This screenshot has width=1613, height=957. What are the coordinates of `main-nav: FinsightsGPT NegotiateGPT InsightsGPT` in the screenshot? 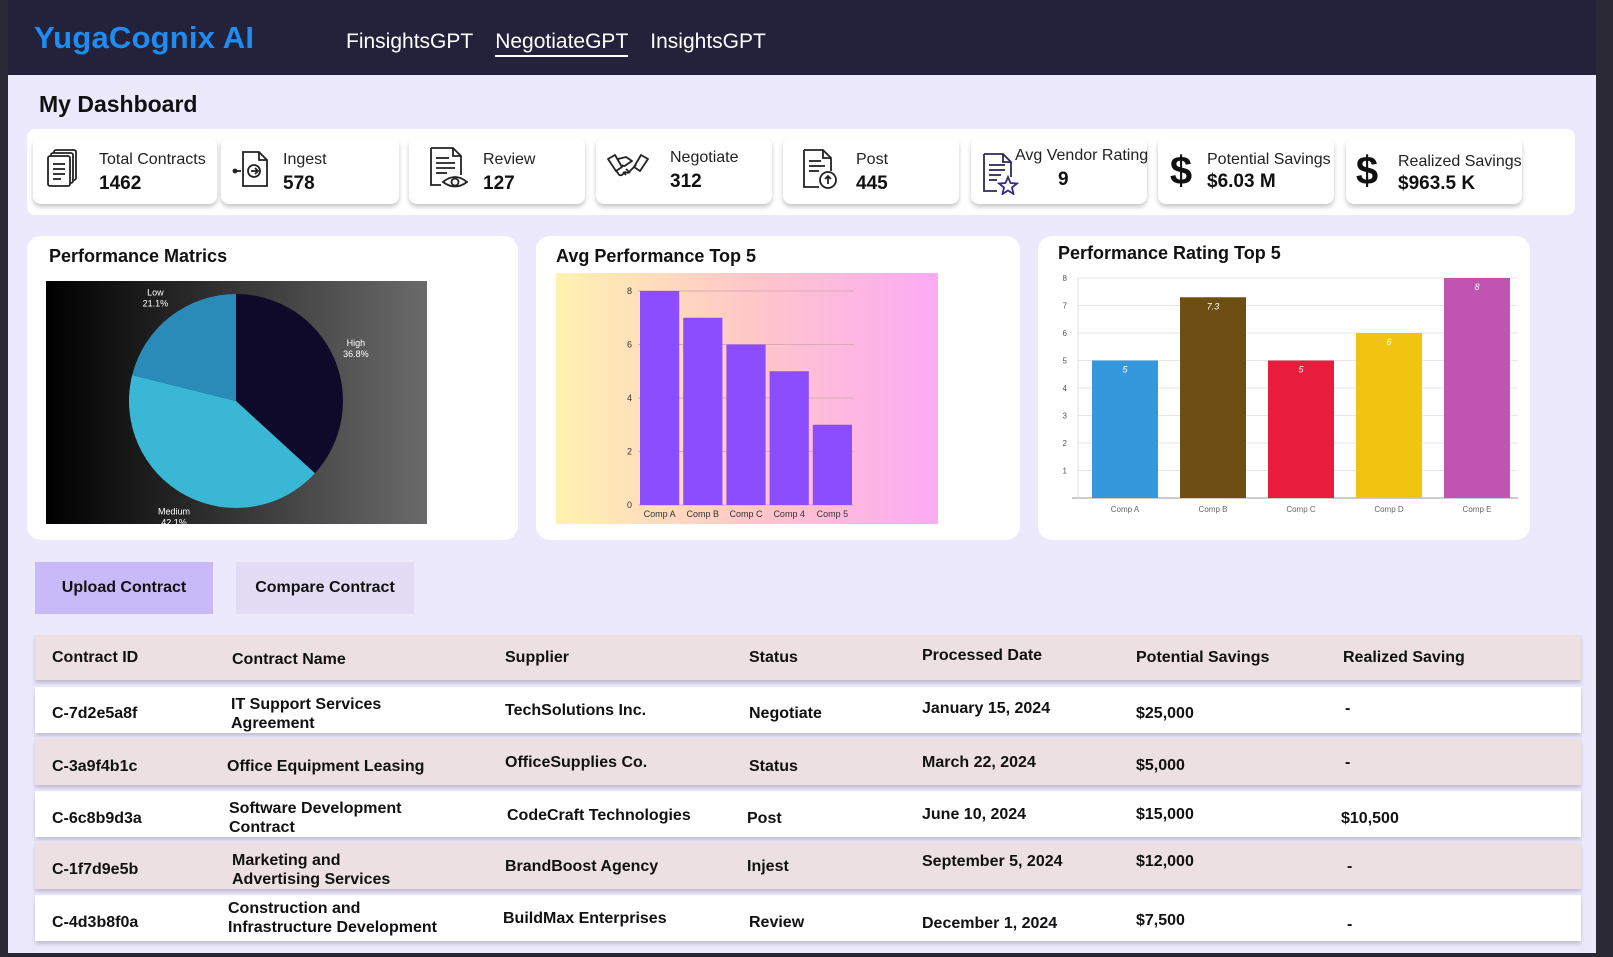 It's located at (556, 43).